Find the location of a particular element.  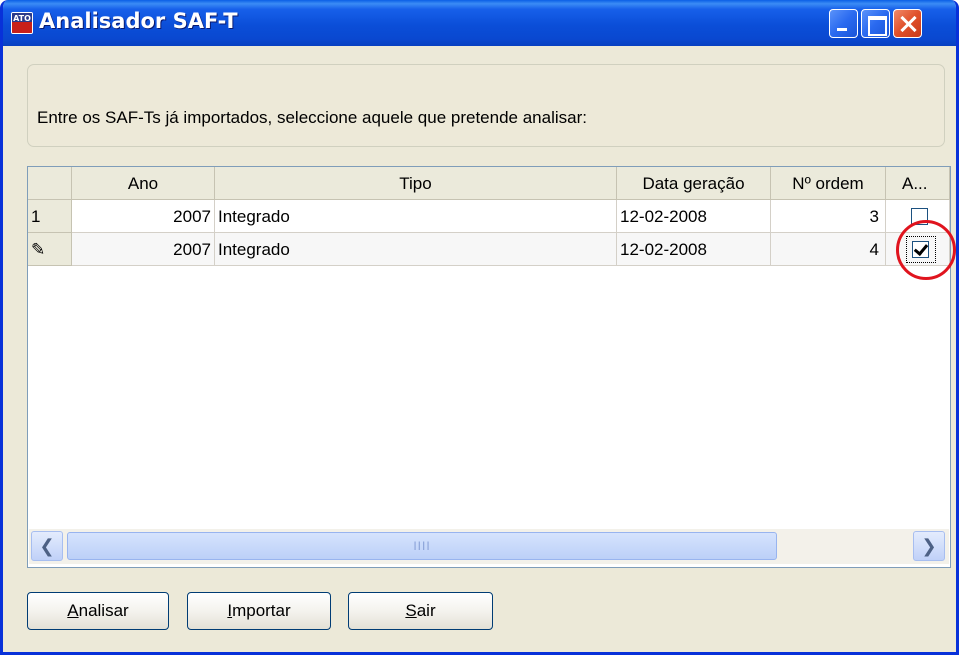

scroll-right-button: ❯ is located at coordinates (929, 546).